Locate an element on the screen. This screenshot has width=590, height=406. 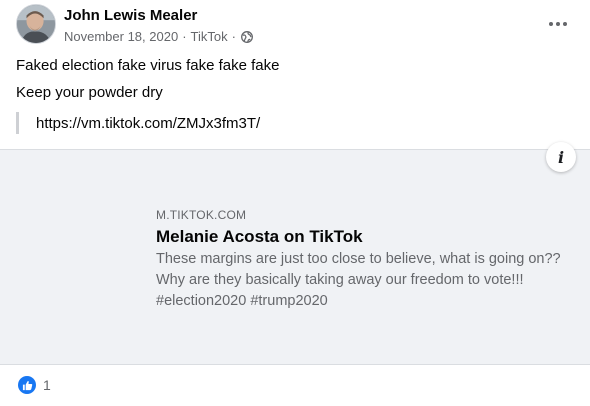
post-source: TikTok is located at coordinates (209, 36).